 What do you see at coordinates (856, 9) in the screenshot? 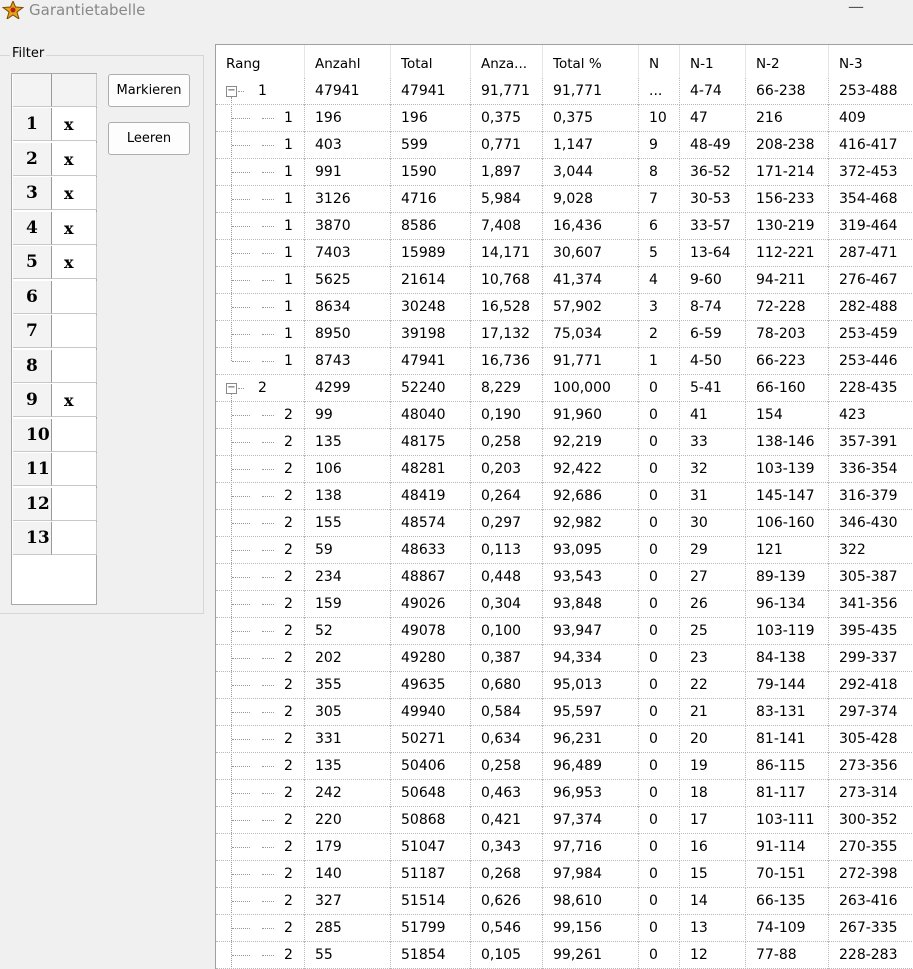
I see `minimize-button: —` at bounding box center [856, 9].